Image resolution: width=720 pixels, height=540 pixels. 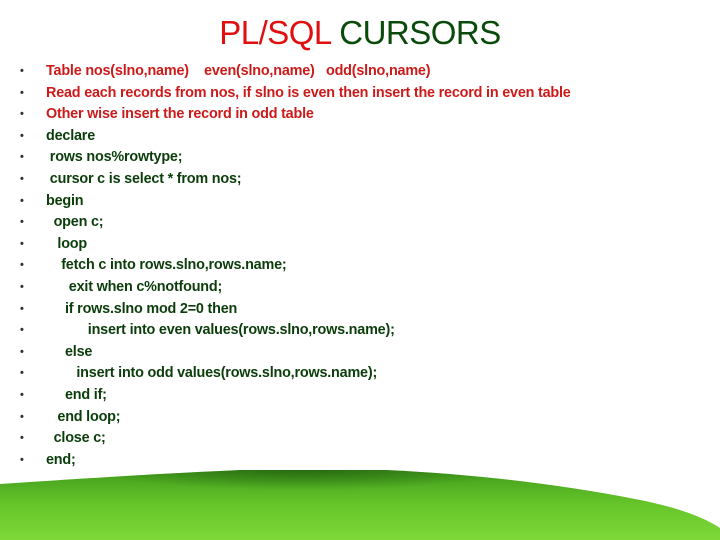 What do you see at coordinates (114, 157) in the screenshot?
I see `line-text: rows nos%rowtype;` at bounding box center [114, 157].